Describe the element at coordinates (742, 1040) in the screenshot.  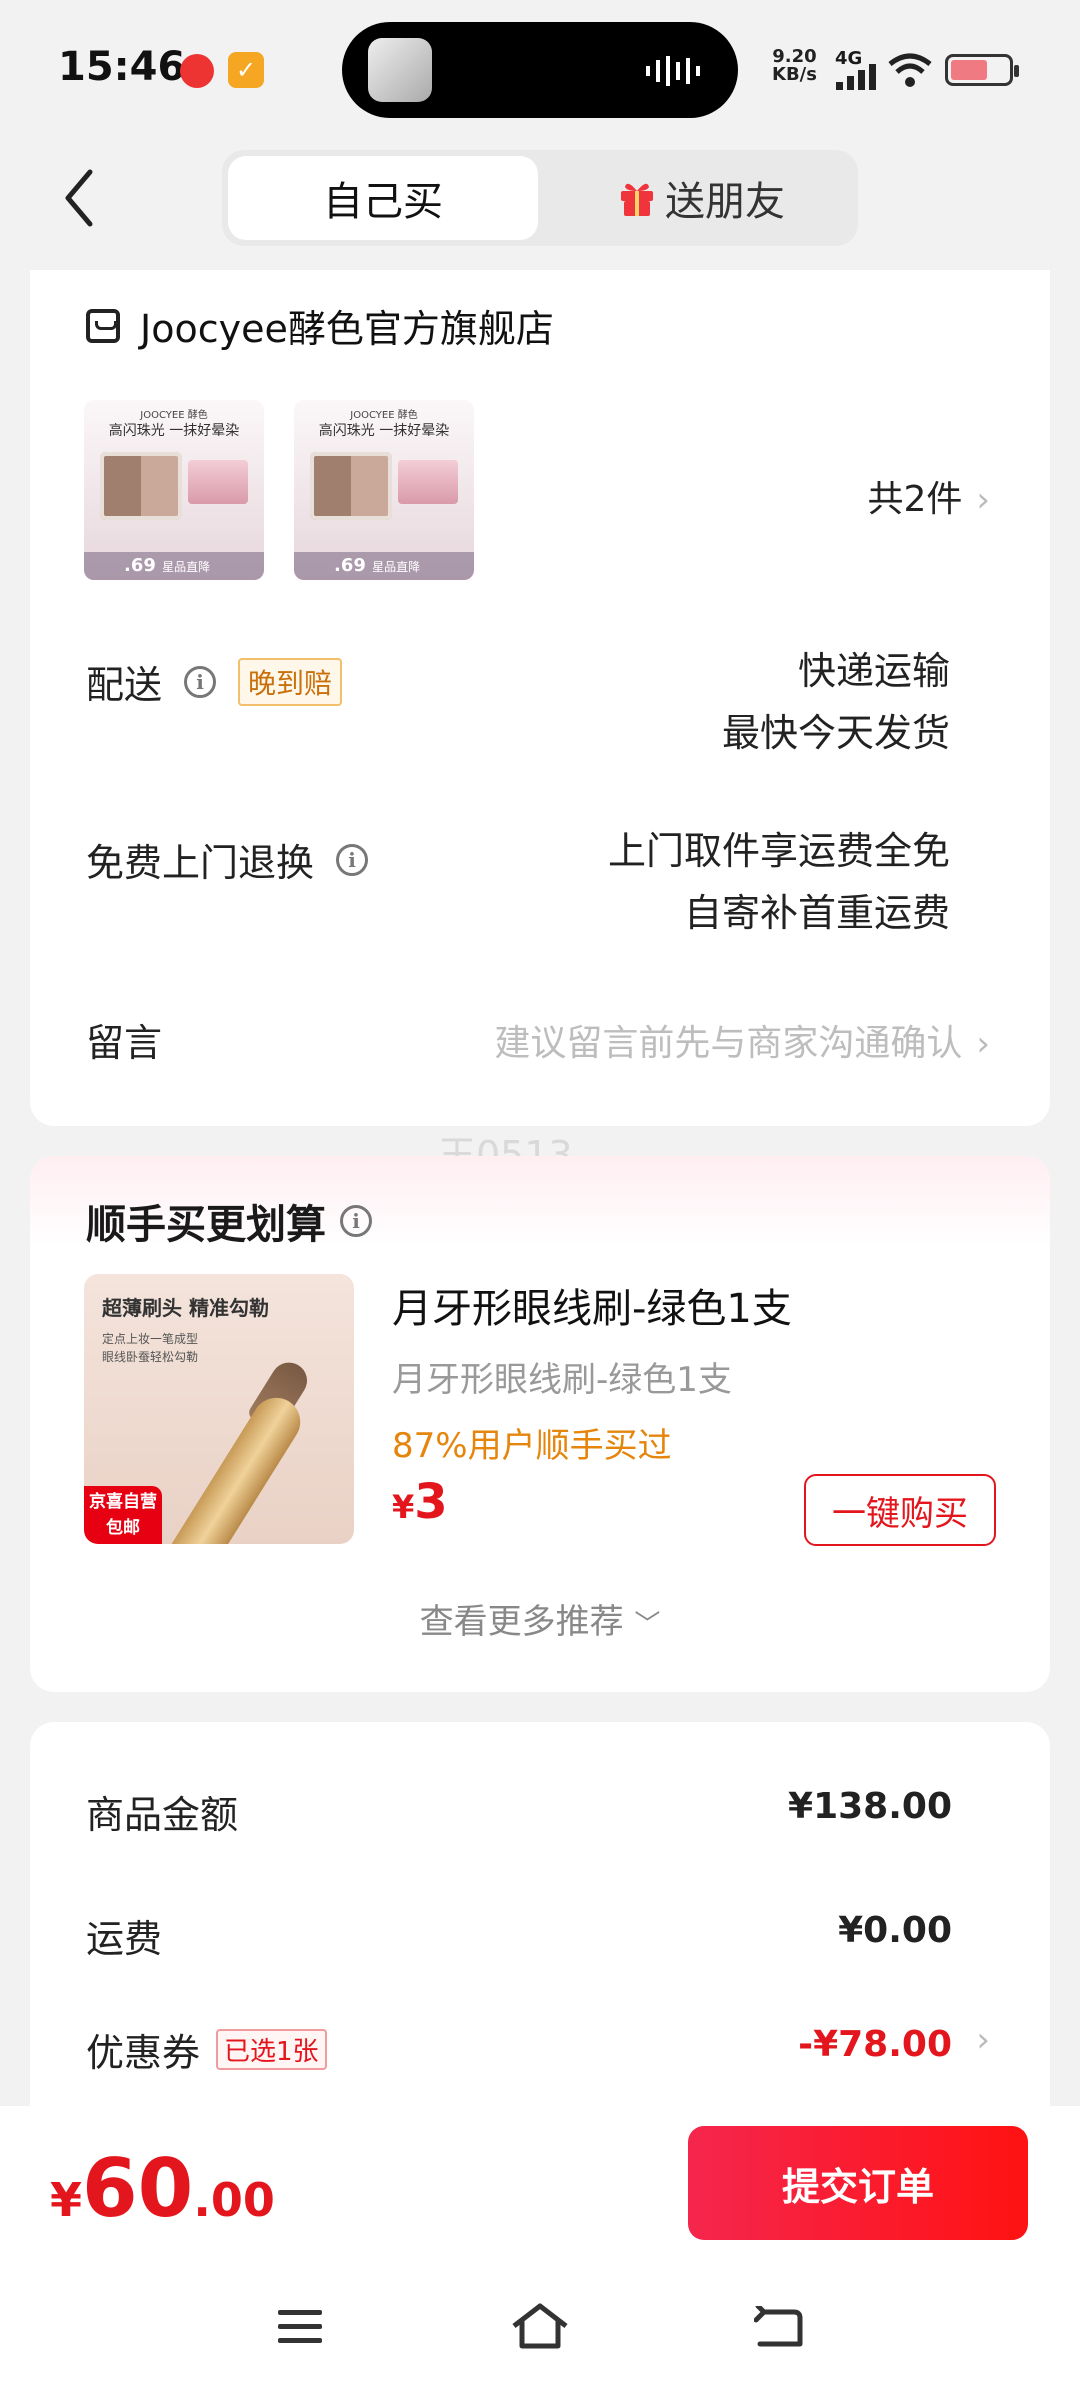
I see `message-input: 建议留言前先与商家沟通确认 ›` at that location.